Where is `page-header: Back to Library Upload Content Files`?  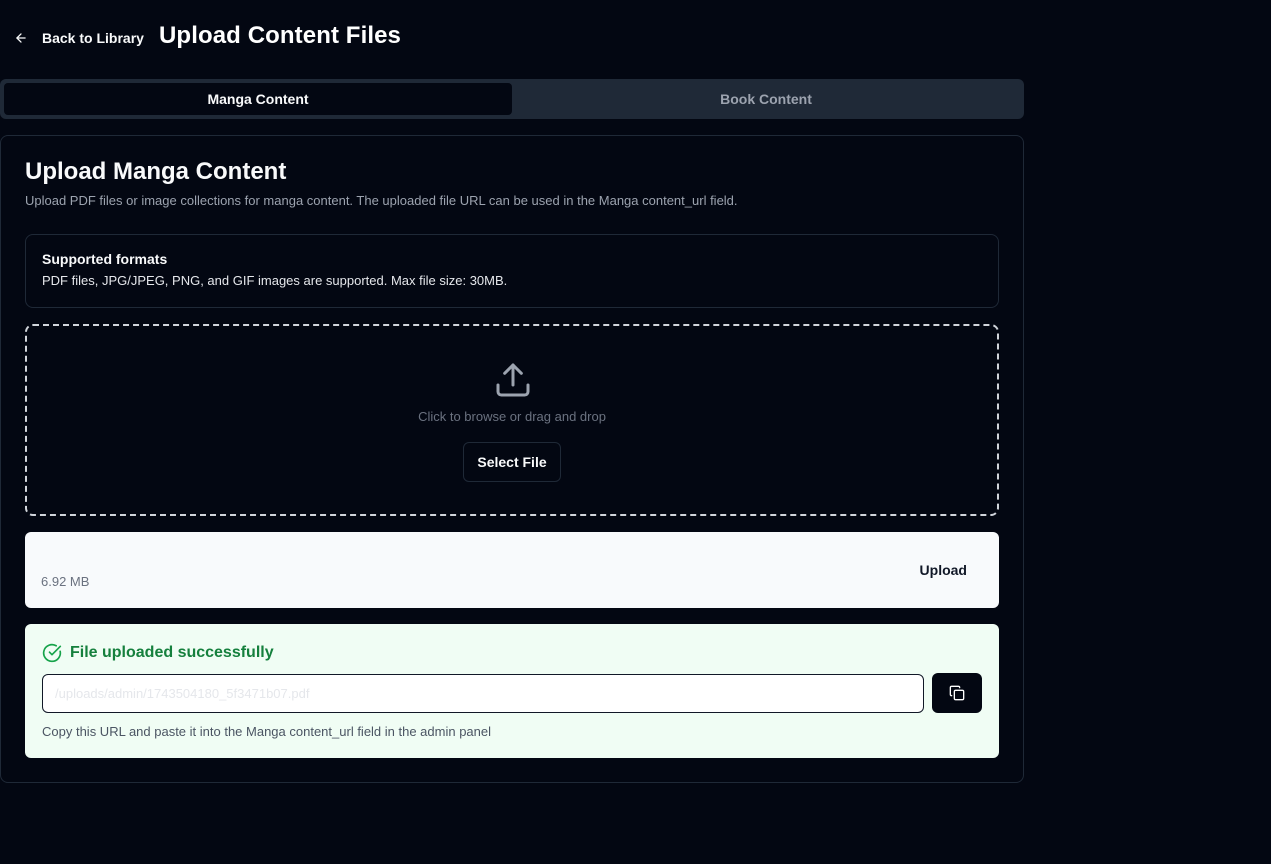
page-header: Back to Library Upload Content Files is located at coordinates (512, 39).